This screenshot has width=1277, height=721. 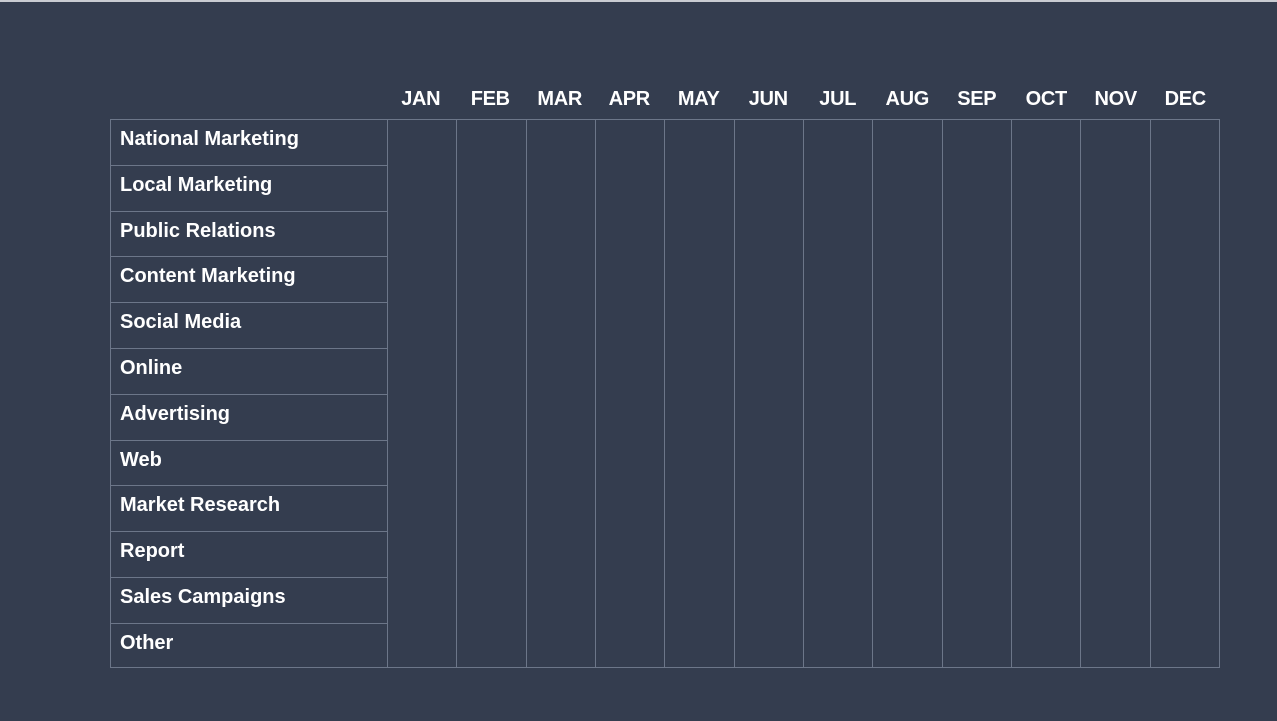 What do you see at coordinates (249, 555) in the screenshot?
I see `category-row: Report` at bounding box center [249, 555].